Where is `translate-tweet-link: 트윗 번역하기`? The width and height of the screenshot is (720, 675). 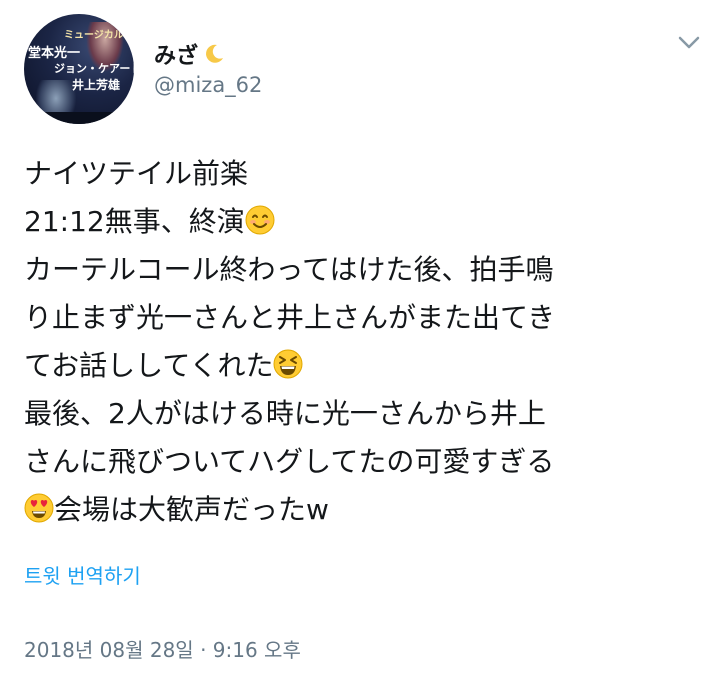 translate-tweet-link: 트윗 번역하기 is located at coordinates (82, 574).